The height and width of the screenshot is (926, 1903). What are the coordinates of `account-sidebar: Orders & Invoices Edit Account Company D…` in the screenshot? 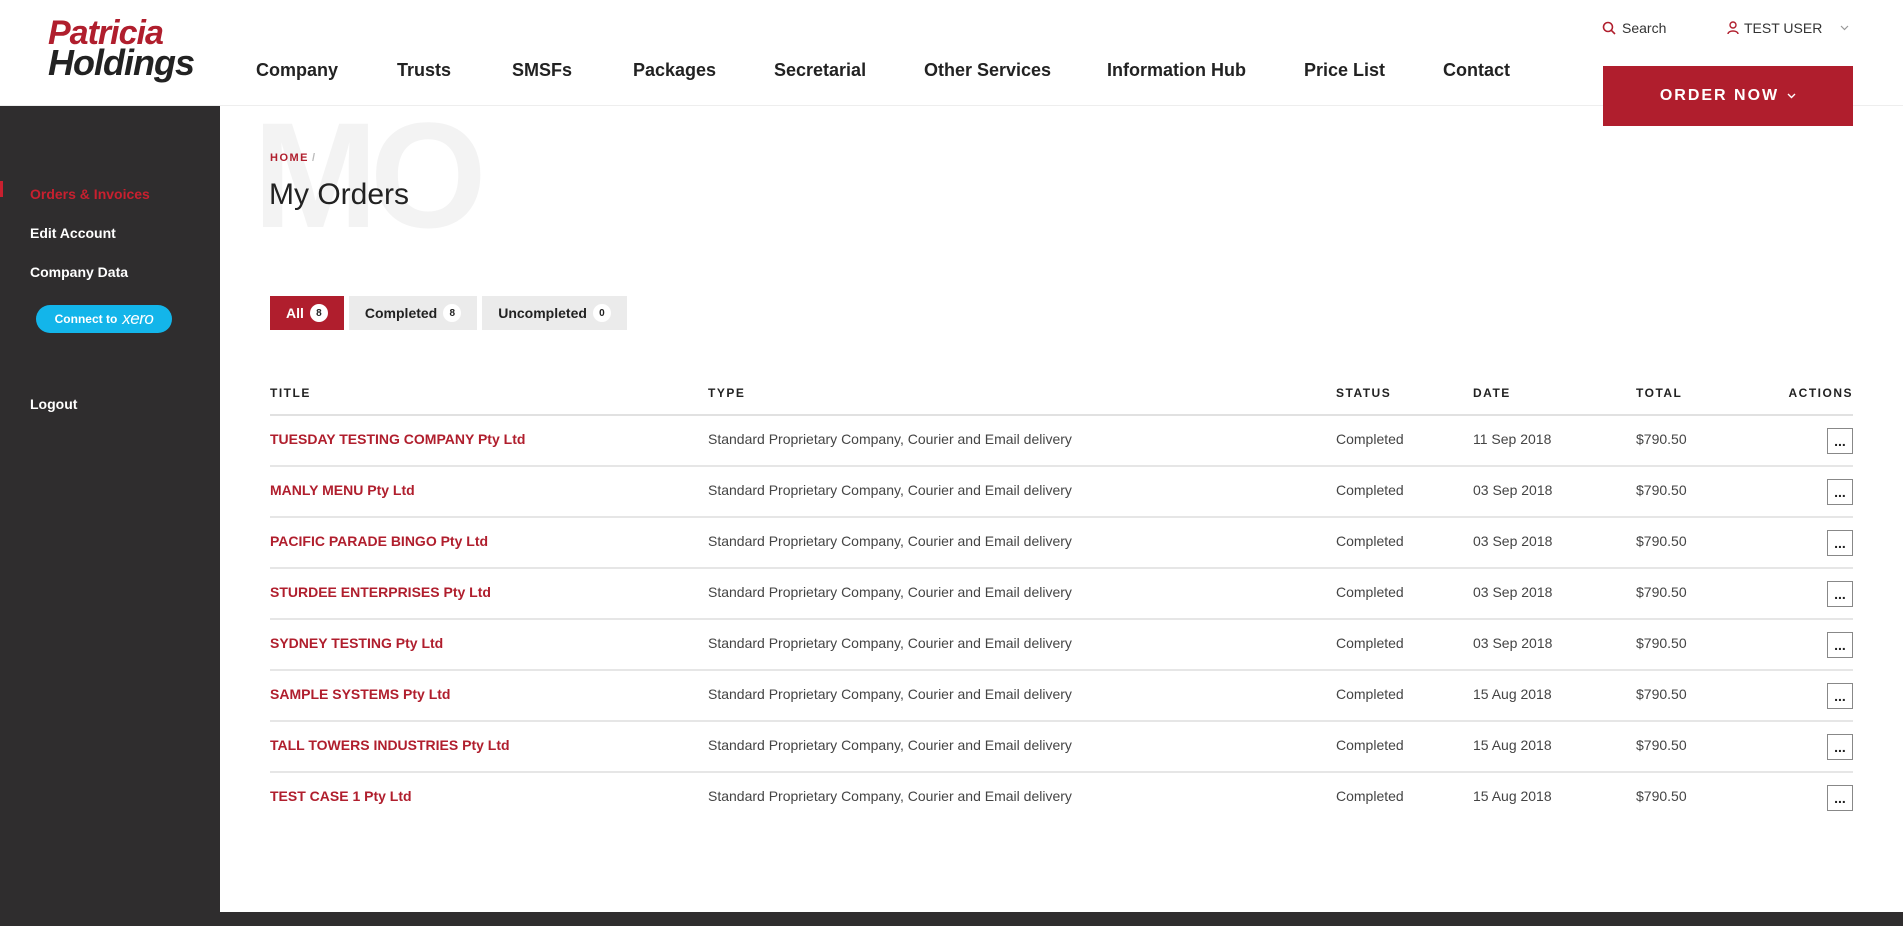 It's located at (110, 516).